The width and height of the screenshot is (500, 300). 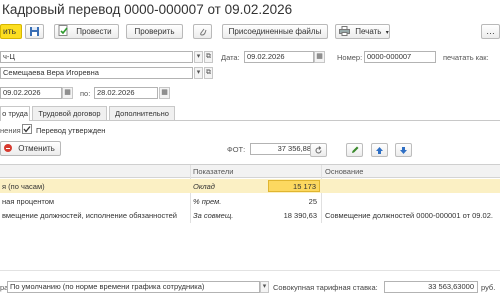 I want to click on row-value: 18 390,63, so click(x=300, y=215).